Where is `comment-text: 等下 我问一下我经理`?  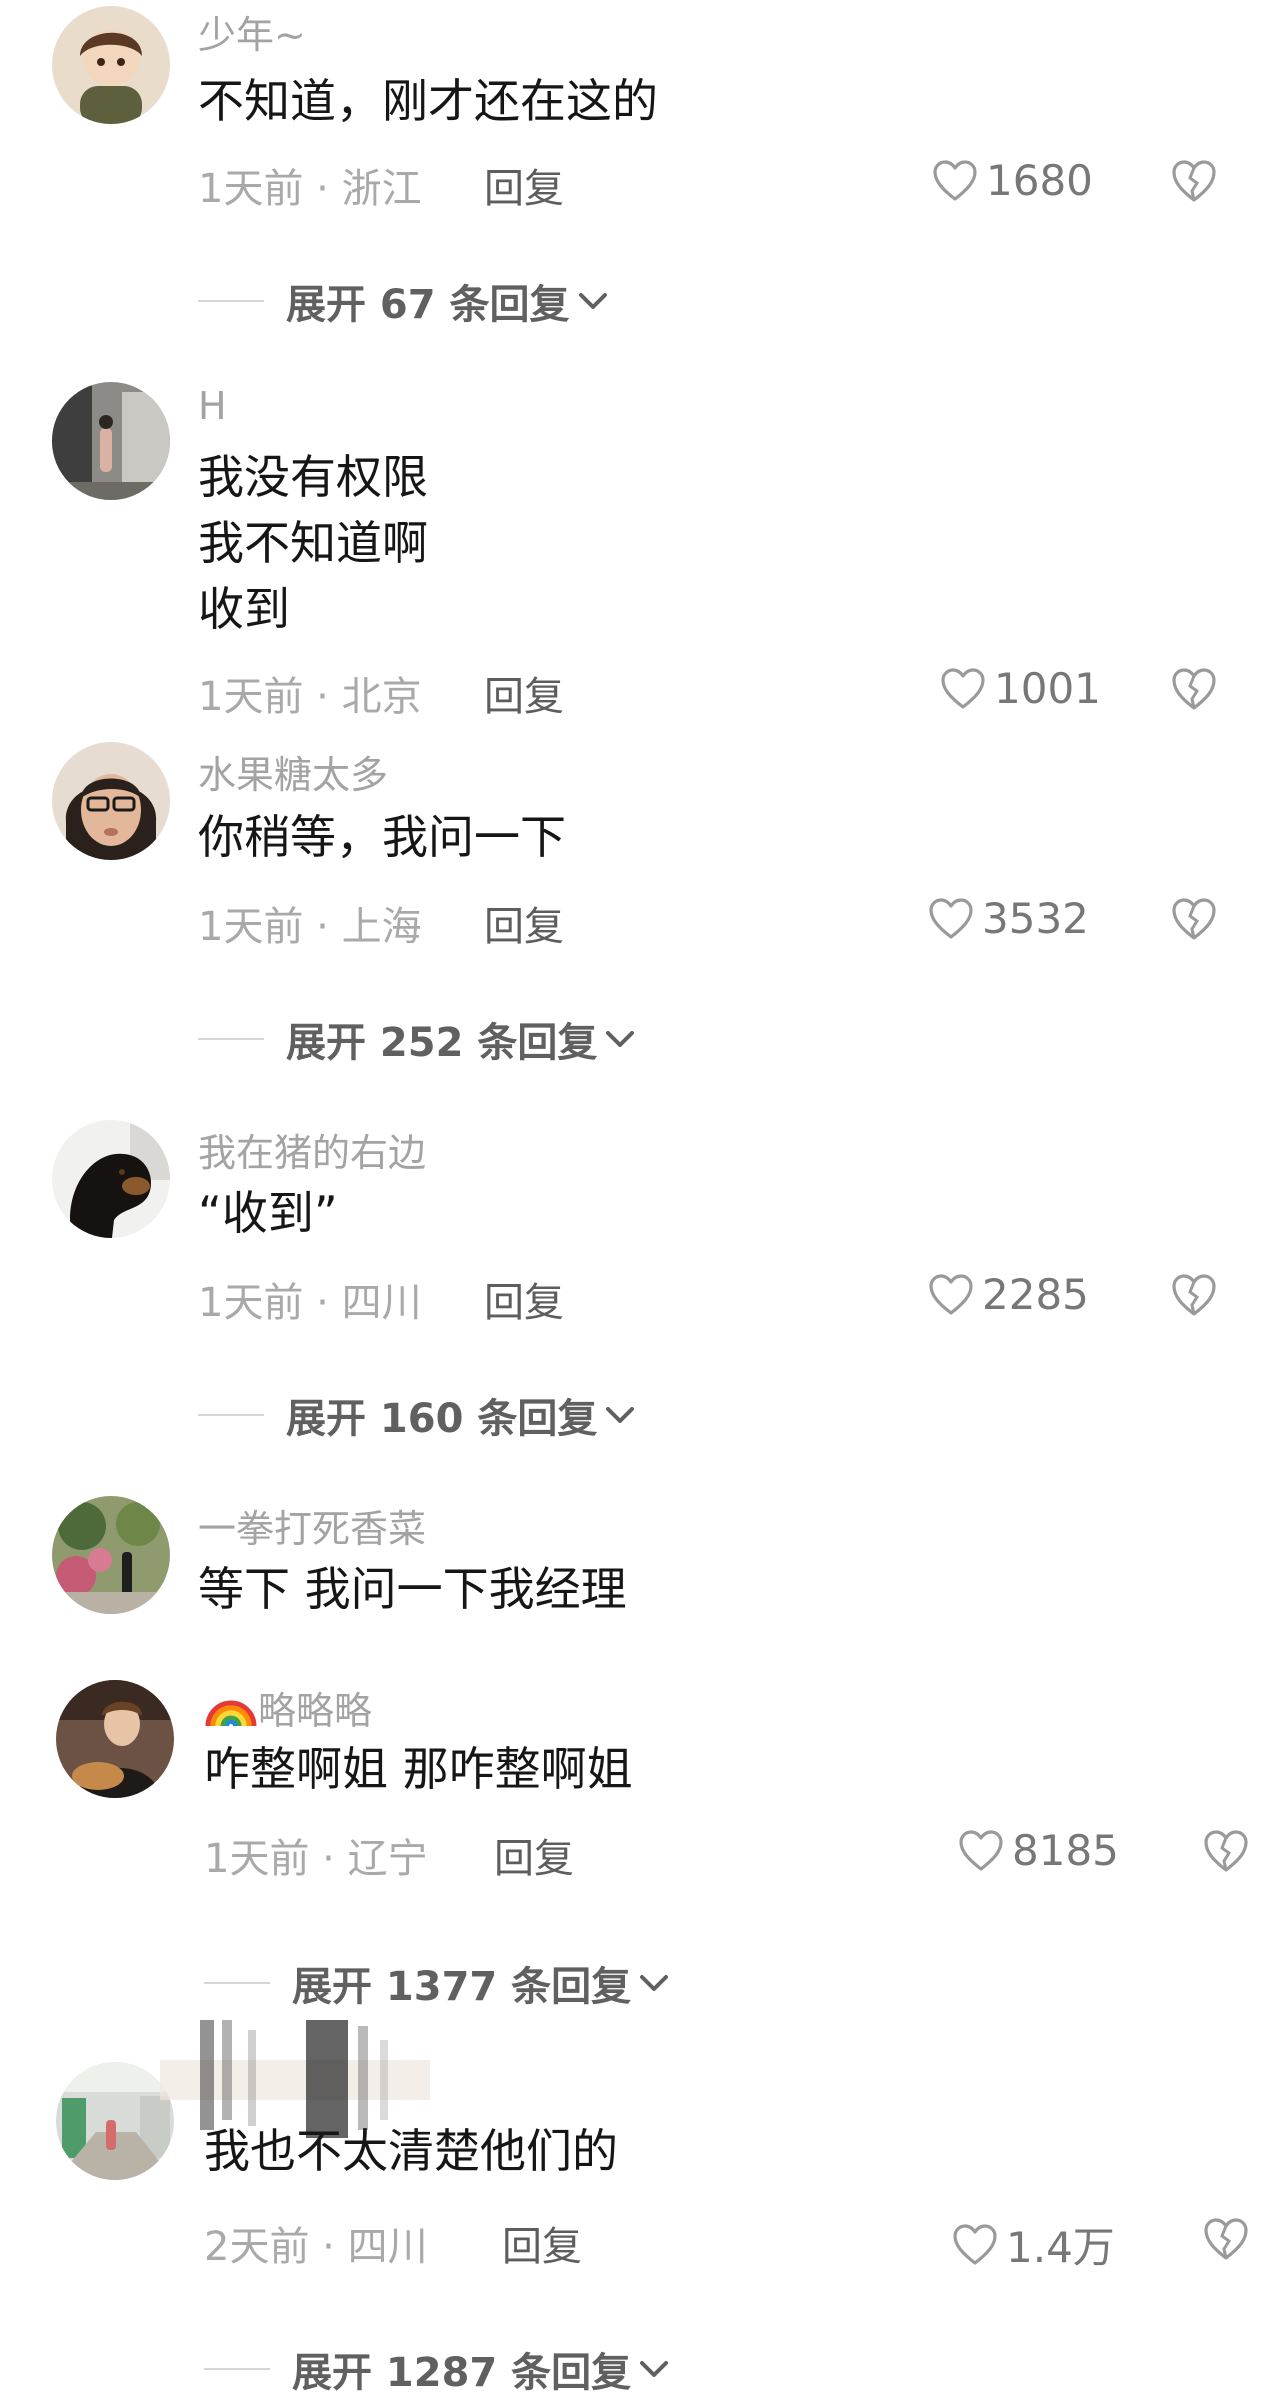
comment-text: 等下 我问一下我经理 is located at coordinates (412, 1589).